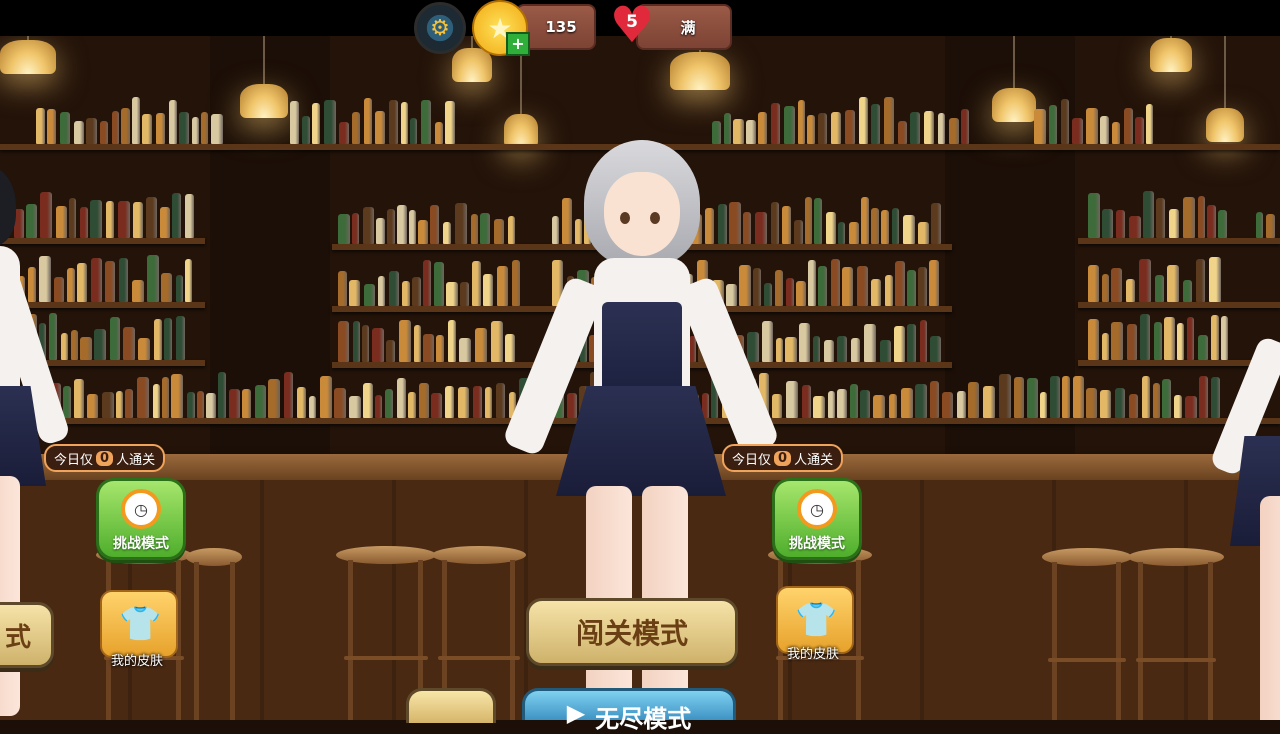 Image resolution: width=1280 pixels, height=734 pixels. Describe the element at coordinates (1171, 56) in the screenshot. I see `pendant-lamp` at that location.